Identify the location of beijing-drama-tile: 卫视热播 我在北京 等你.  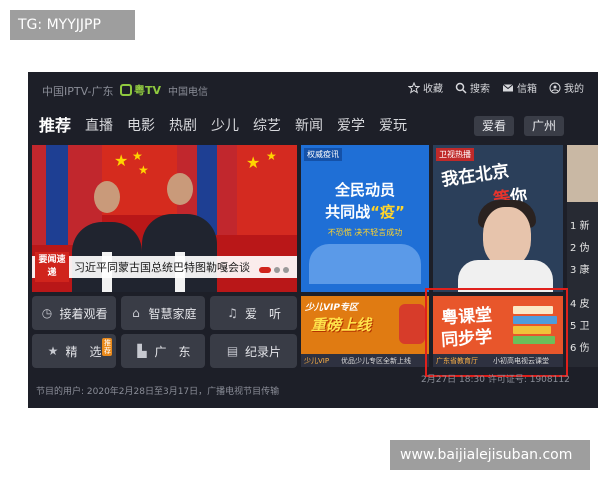
(498, 218).